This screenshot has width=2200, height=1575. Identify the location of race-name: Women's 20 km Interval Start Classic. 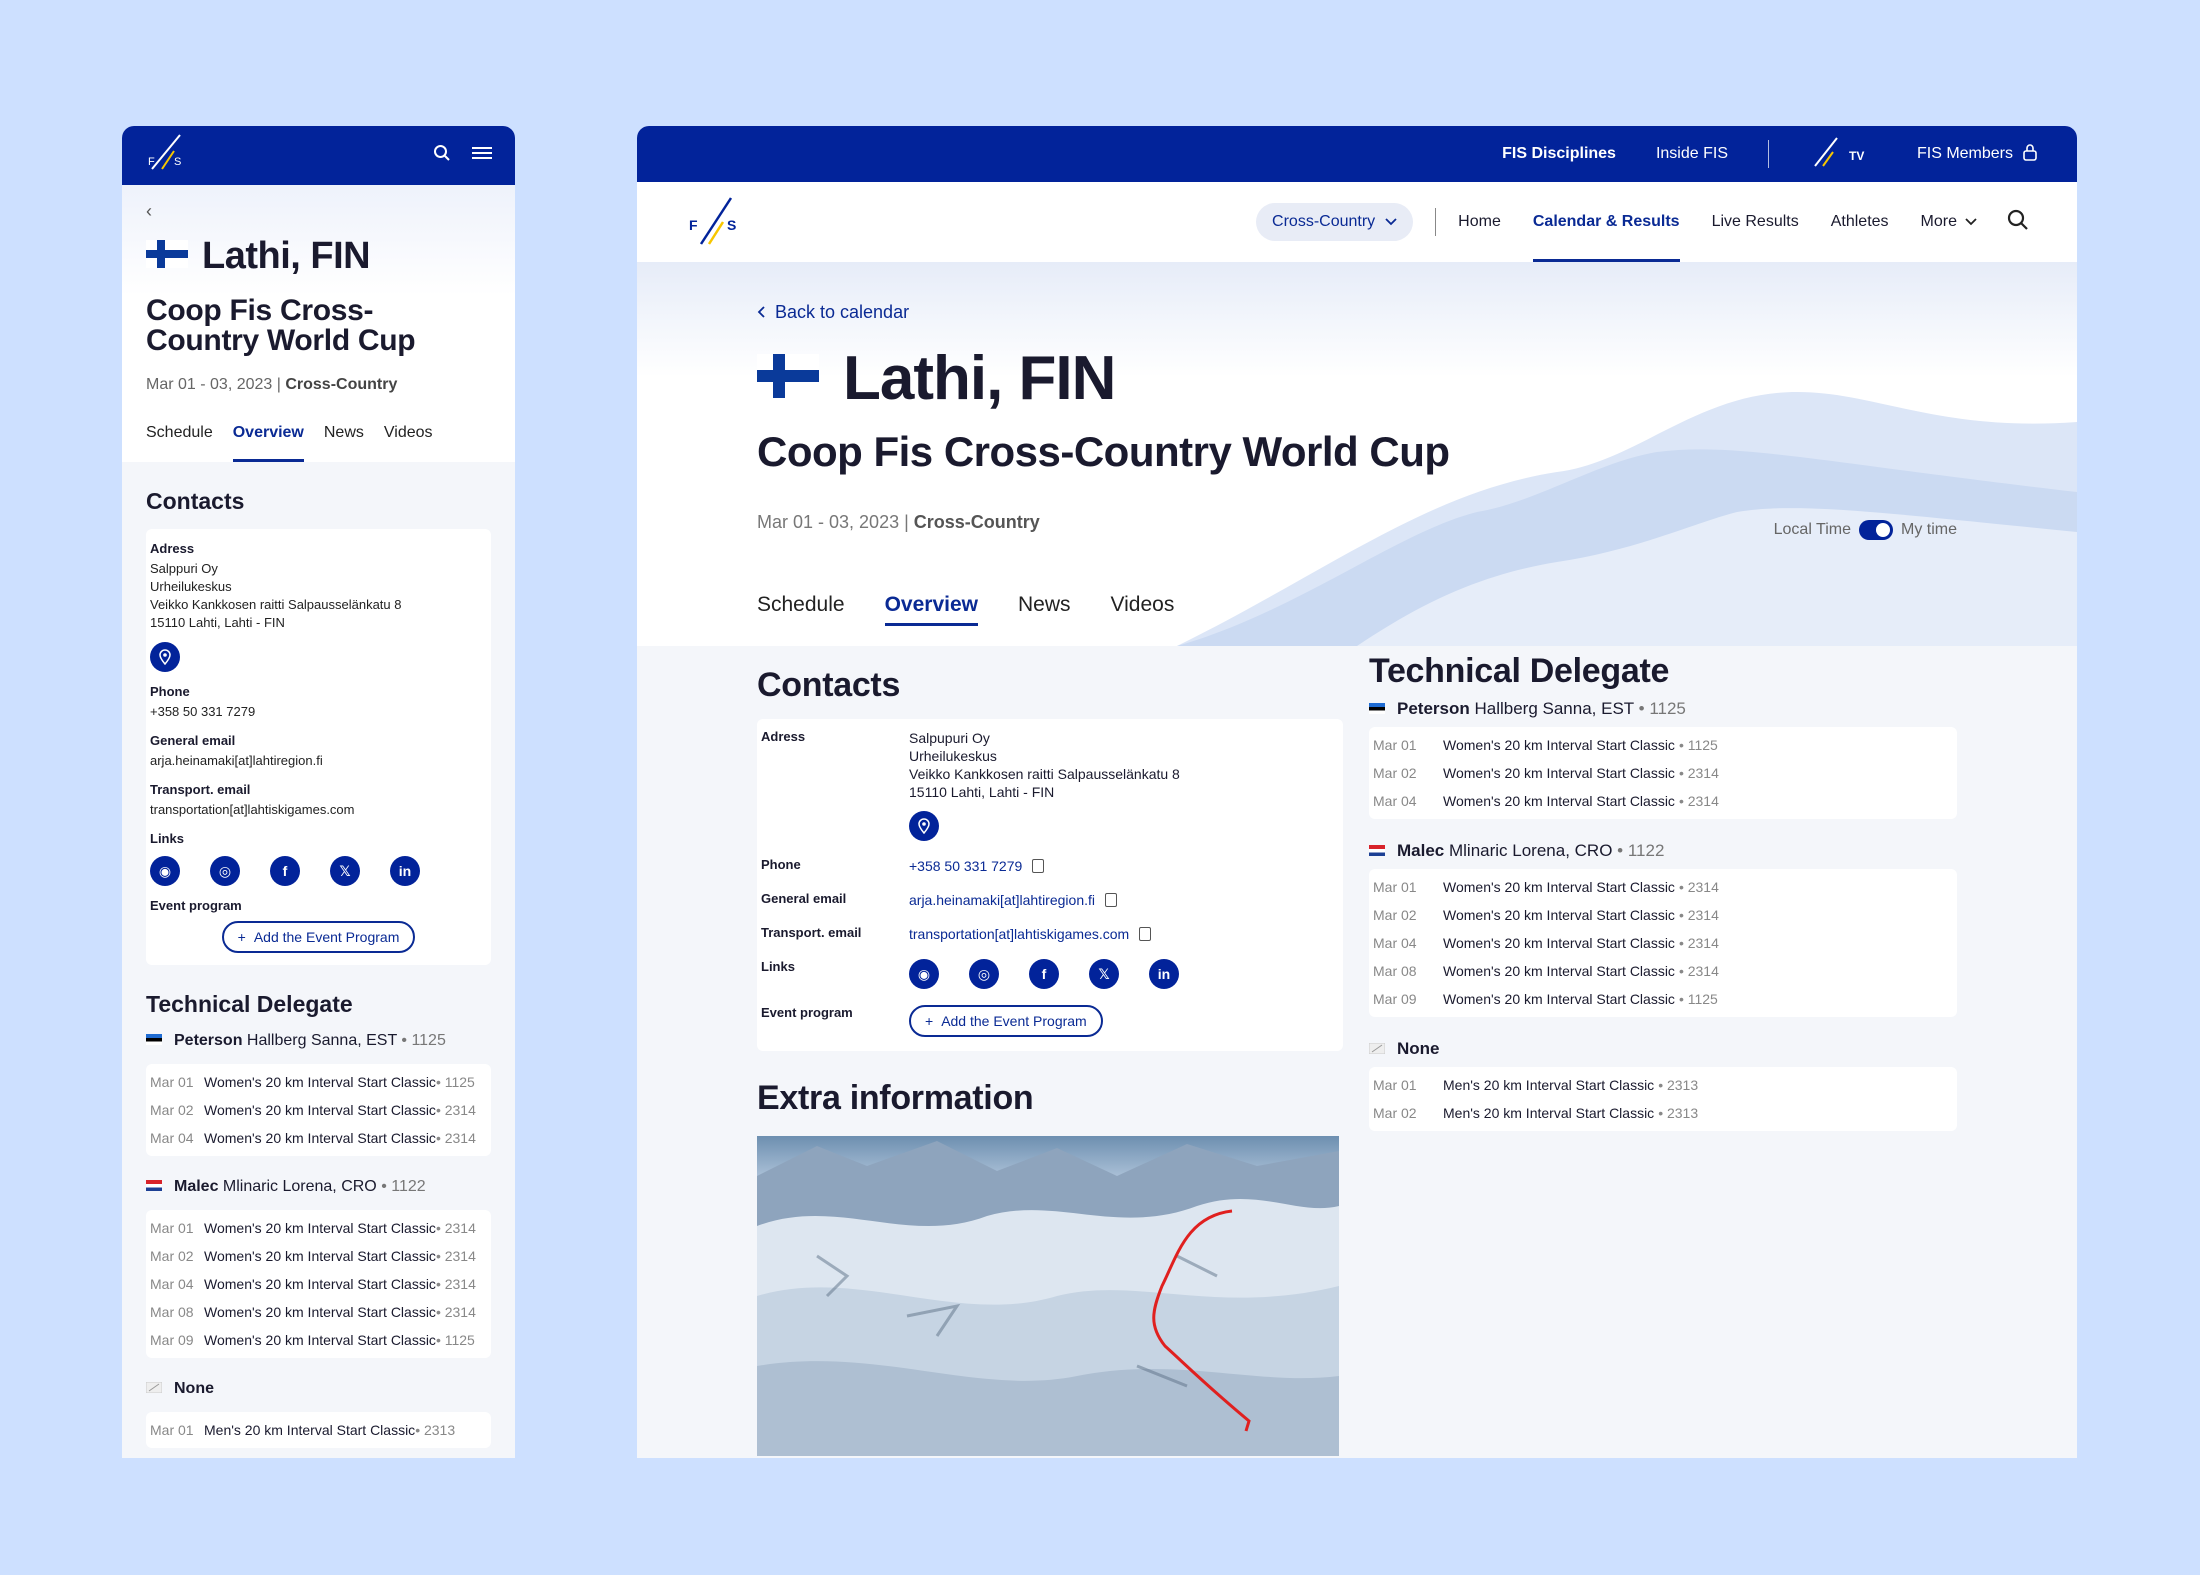
(320, 1138).